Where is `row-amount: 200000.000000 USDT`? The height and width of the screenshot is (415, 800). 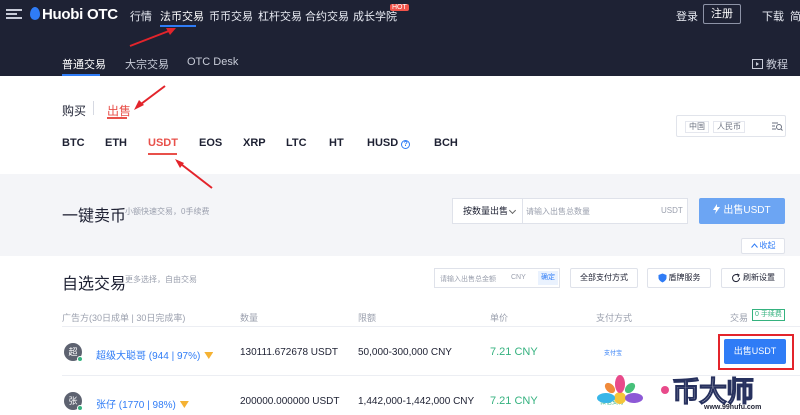
row-amount: 200000.000000 USDT is located at coordinates (290, 401).